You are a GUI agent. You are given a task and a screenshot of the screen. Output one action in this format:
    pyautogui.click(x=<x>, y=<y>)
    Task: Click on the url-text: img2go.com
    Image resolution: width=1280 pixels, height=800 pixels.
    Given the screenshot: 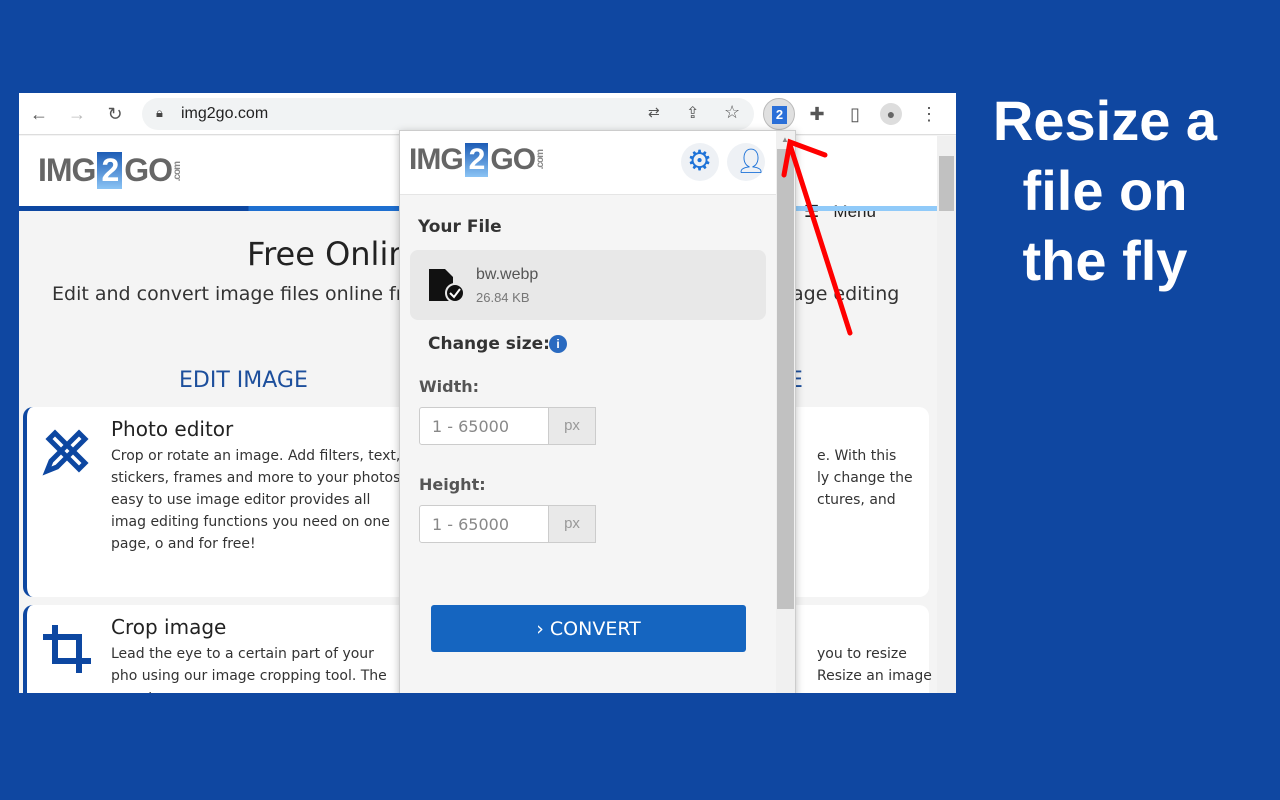 What is the action you would take?
    pyautogui.click(x=224, y=114)
    